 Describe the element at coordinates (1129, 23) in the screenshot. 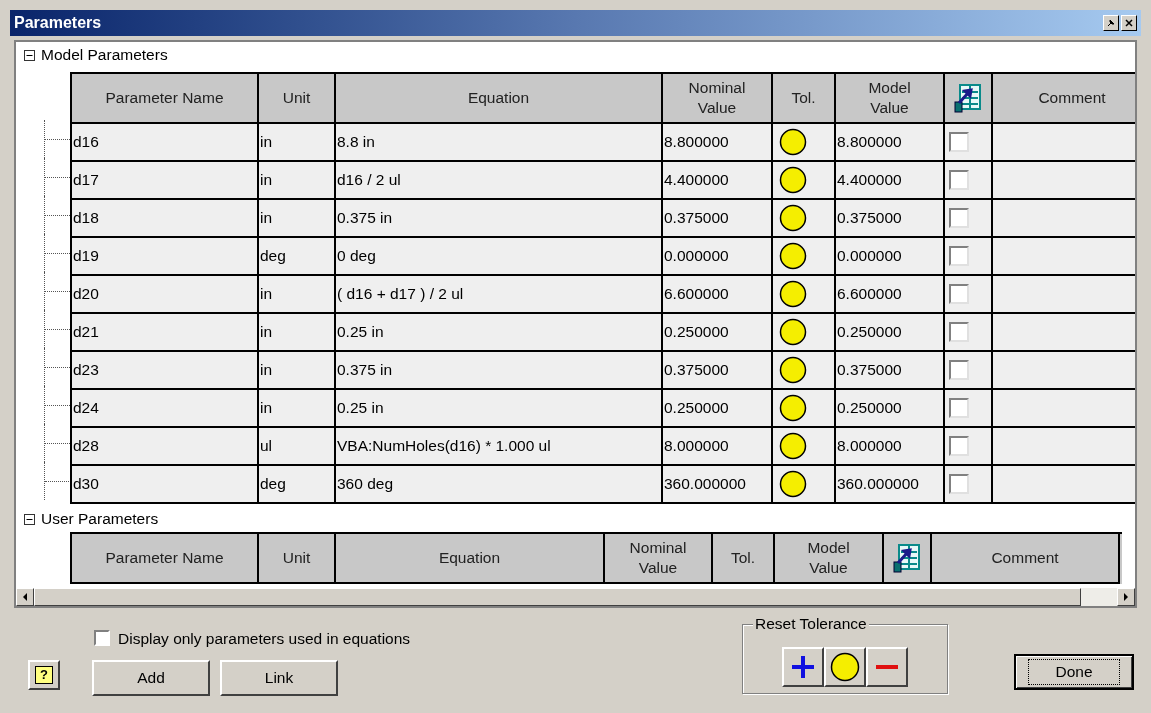

I see `close-button` at that location.